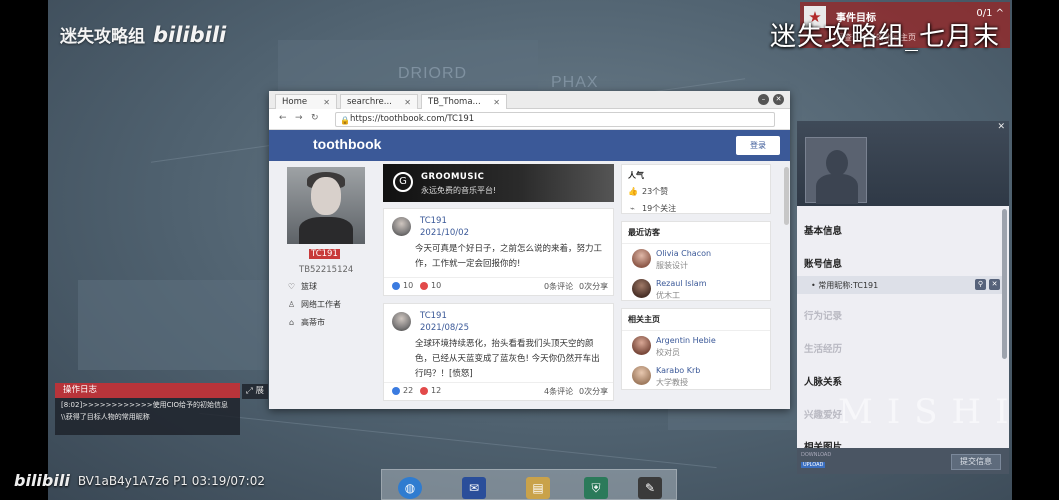 Image resolution: width=1059 pixels, height=500 pixels. Describe the element at coordinates (786, 196) in the screenshot. I see `page-scrollbar` at that location.